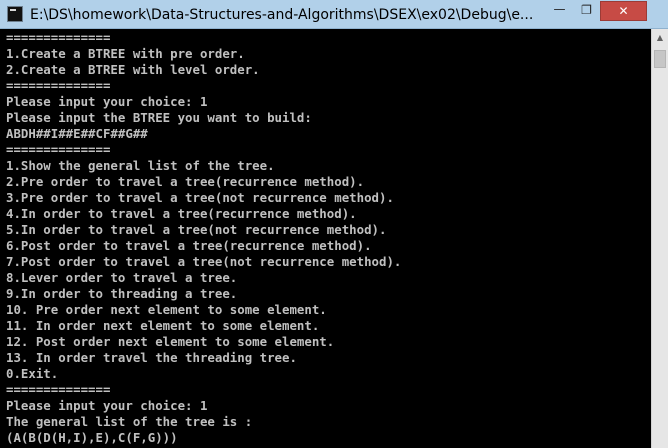 This screenshot has height=448, width=668. I want to click on console-line: (A(B(D(H,I),E),C(F,G))), so click(92, 437).